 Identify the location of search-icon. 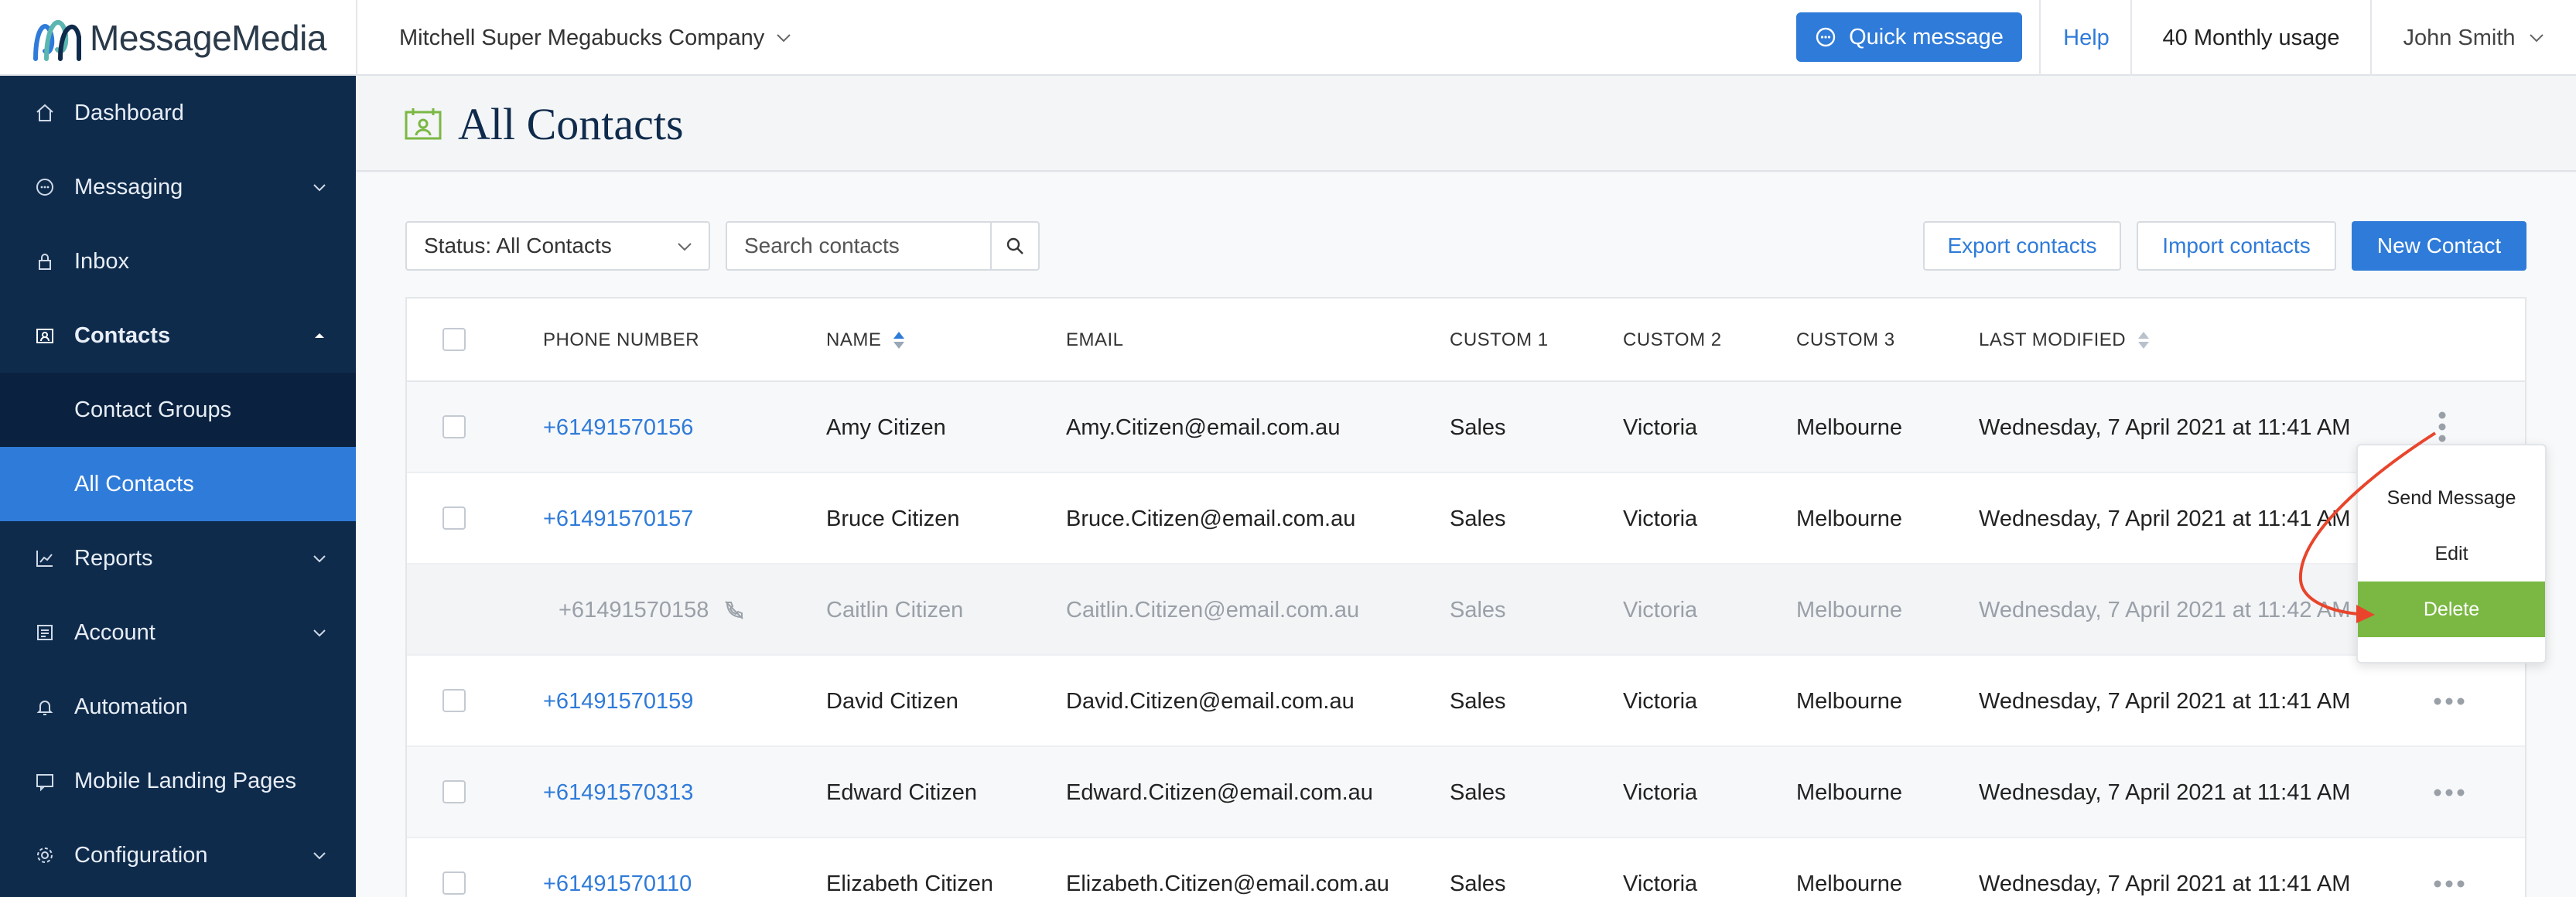
(1014, 245).